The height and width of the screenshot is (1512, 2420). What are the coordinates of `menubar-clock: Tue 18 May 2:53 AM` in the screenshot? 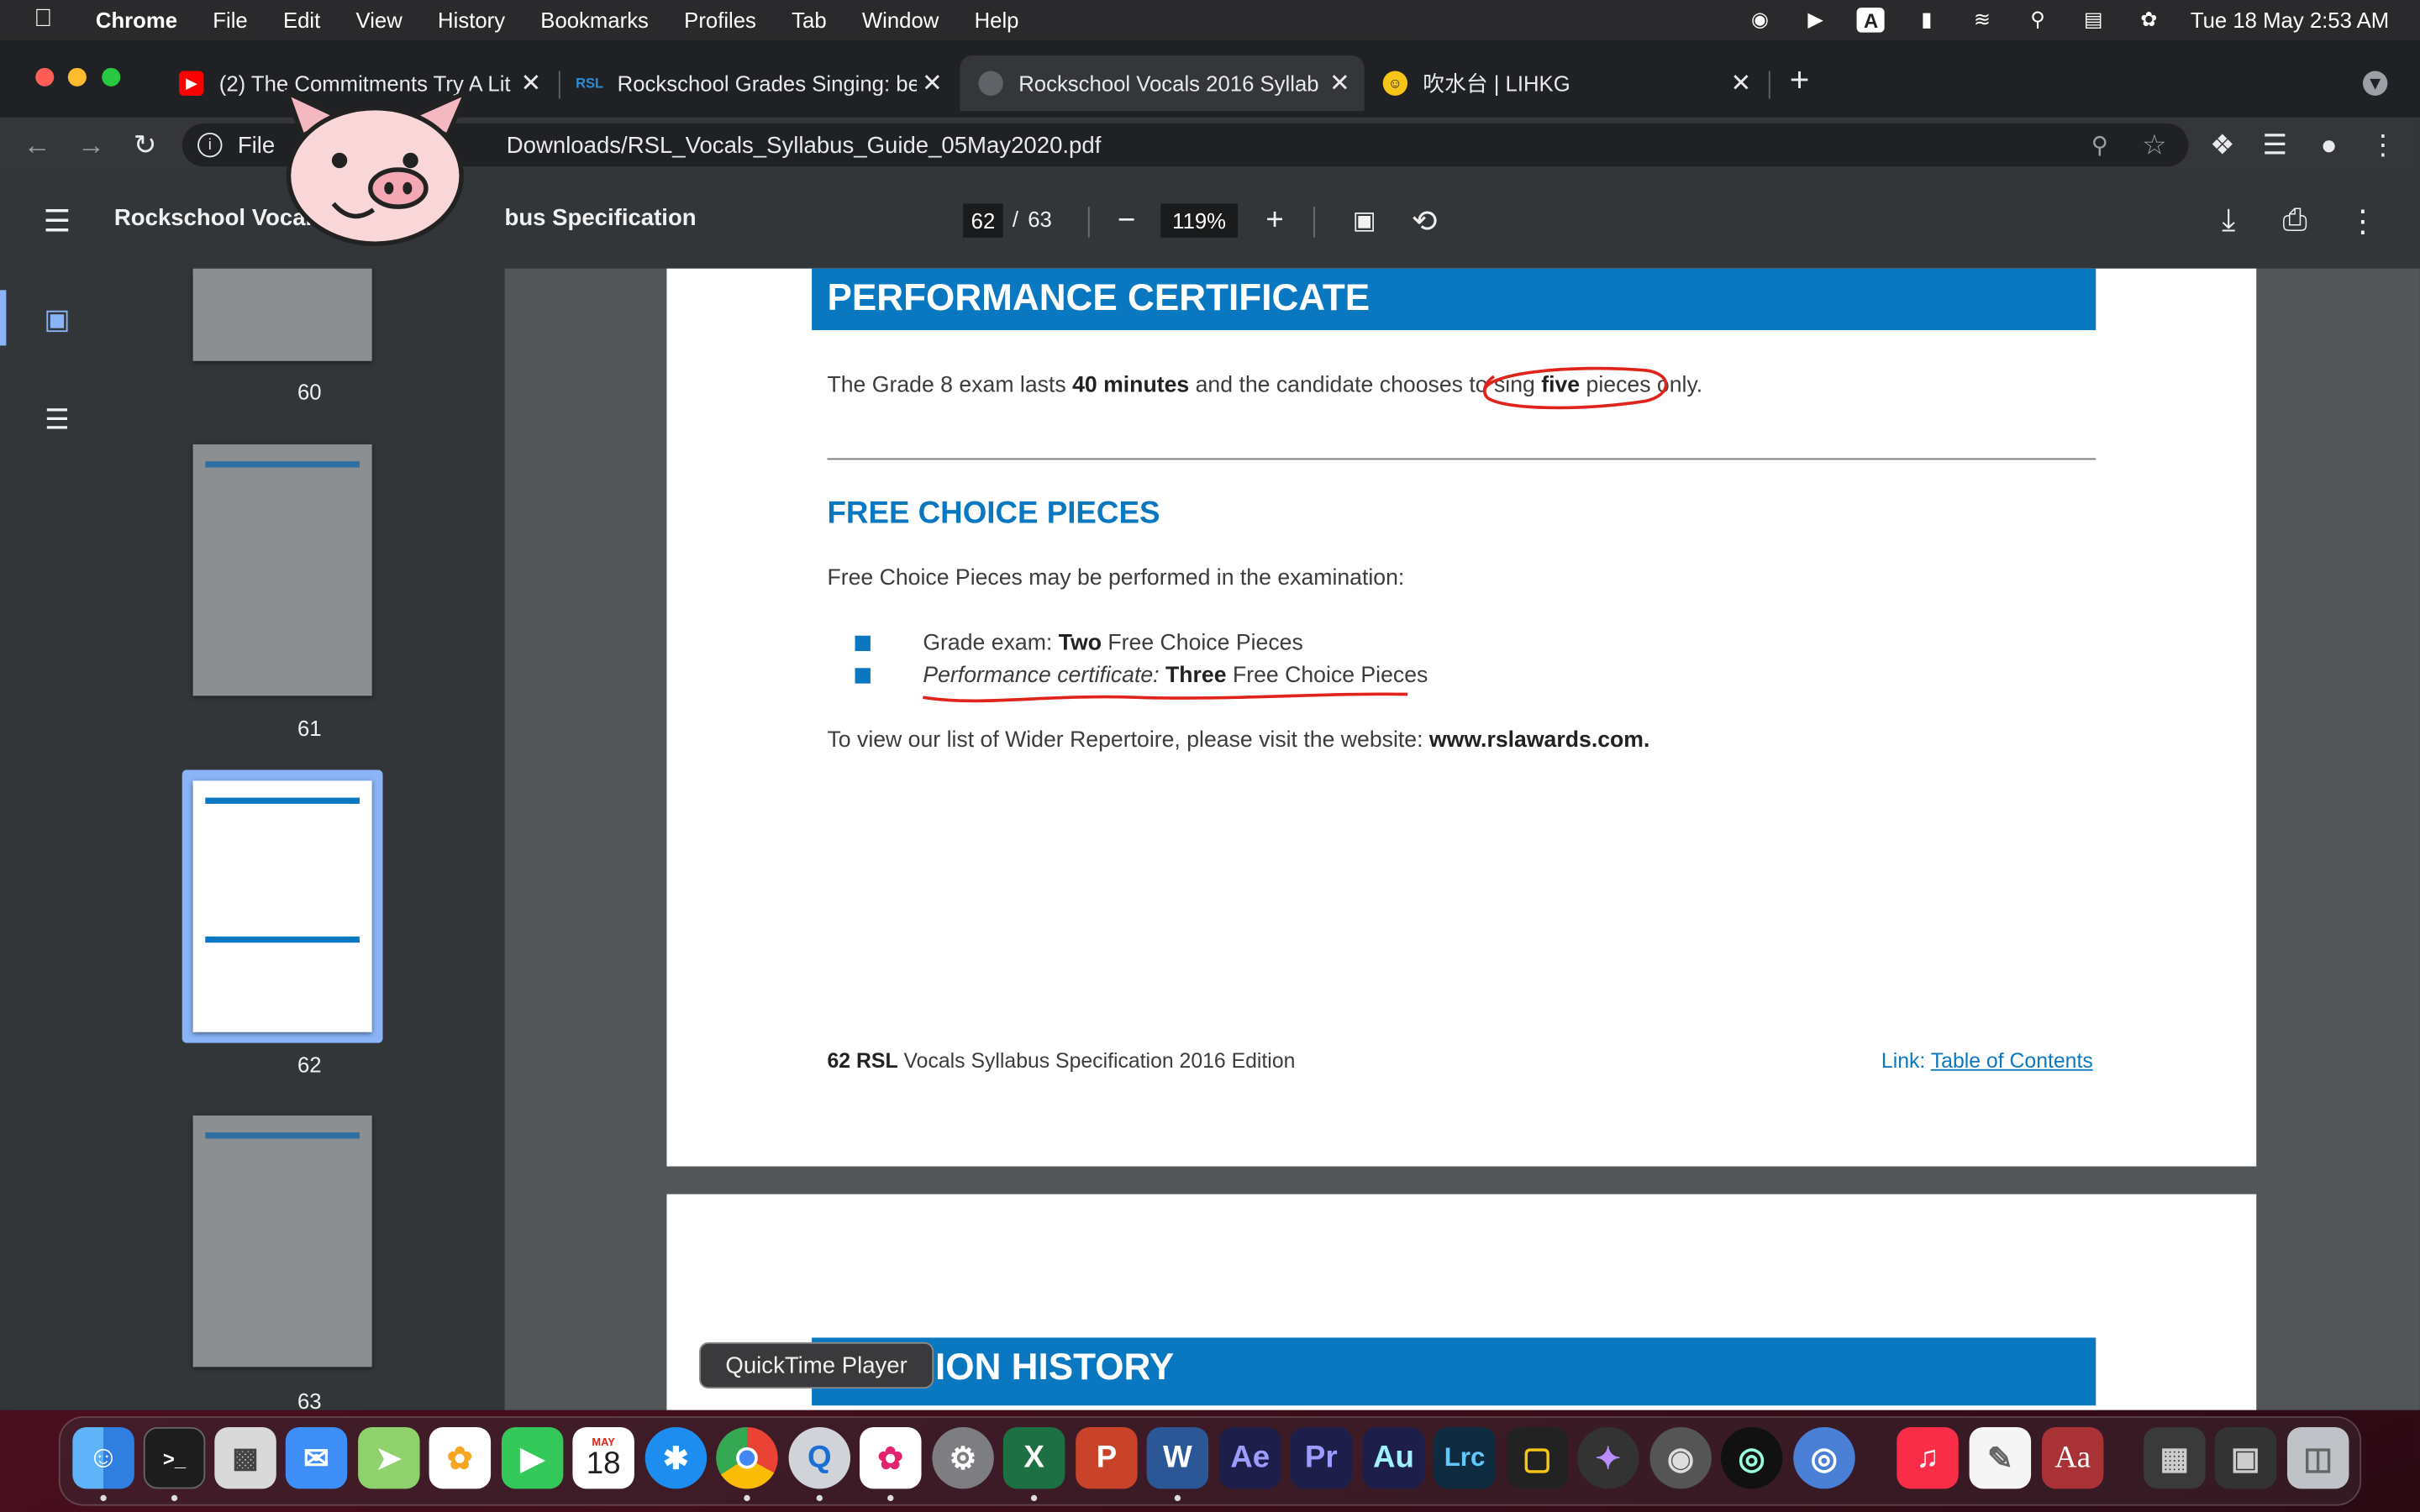 It's located at (2290, 20).